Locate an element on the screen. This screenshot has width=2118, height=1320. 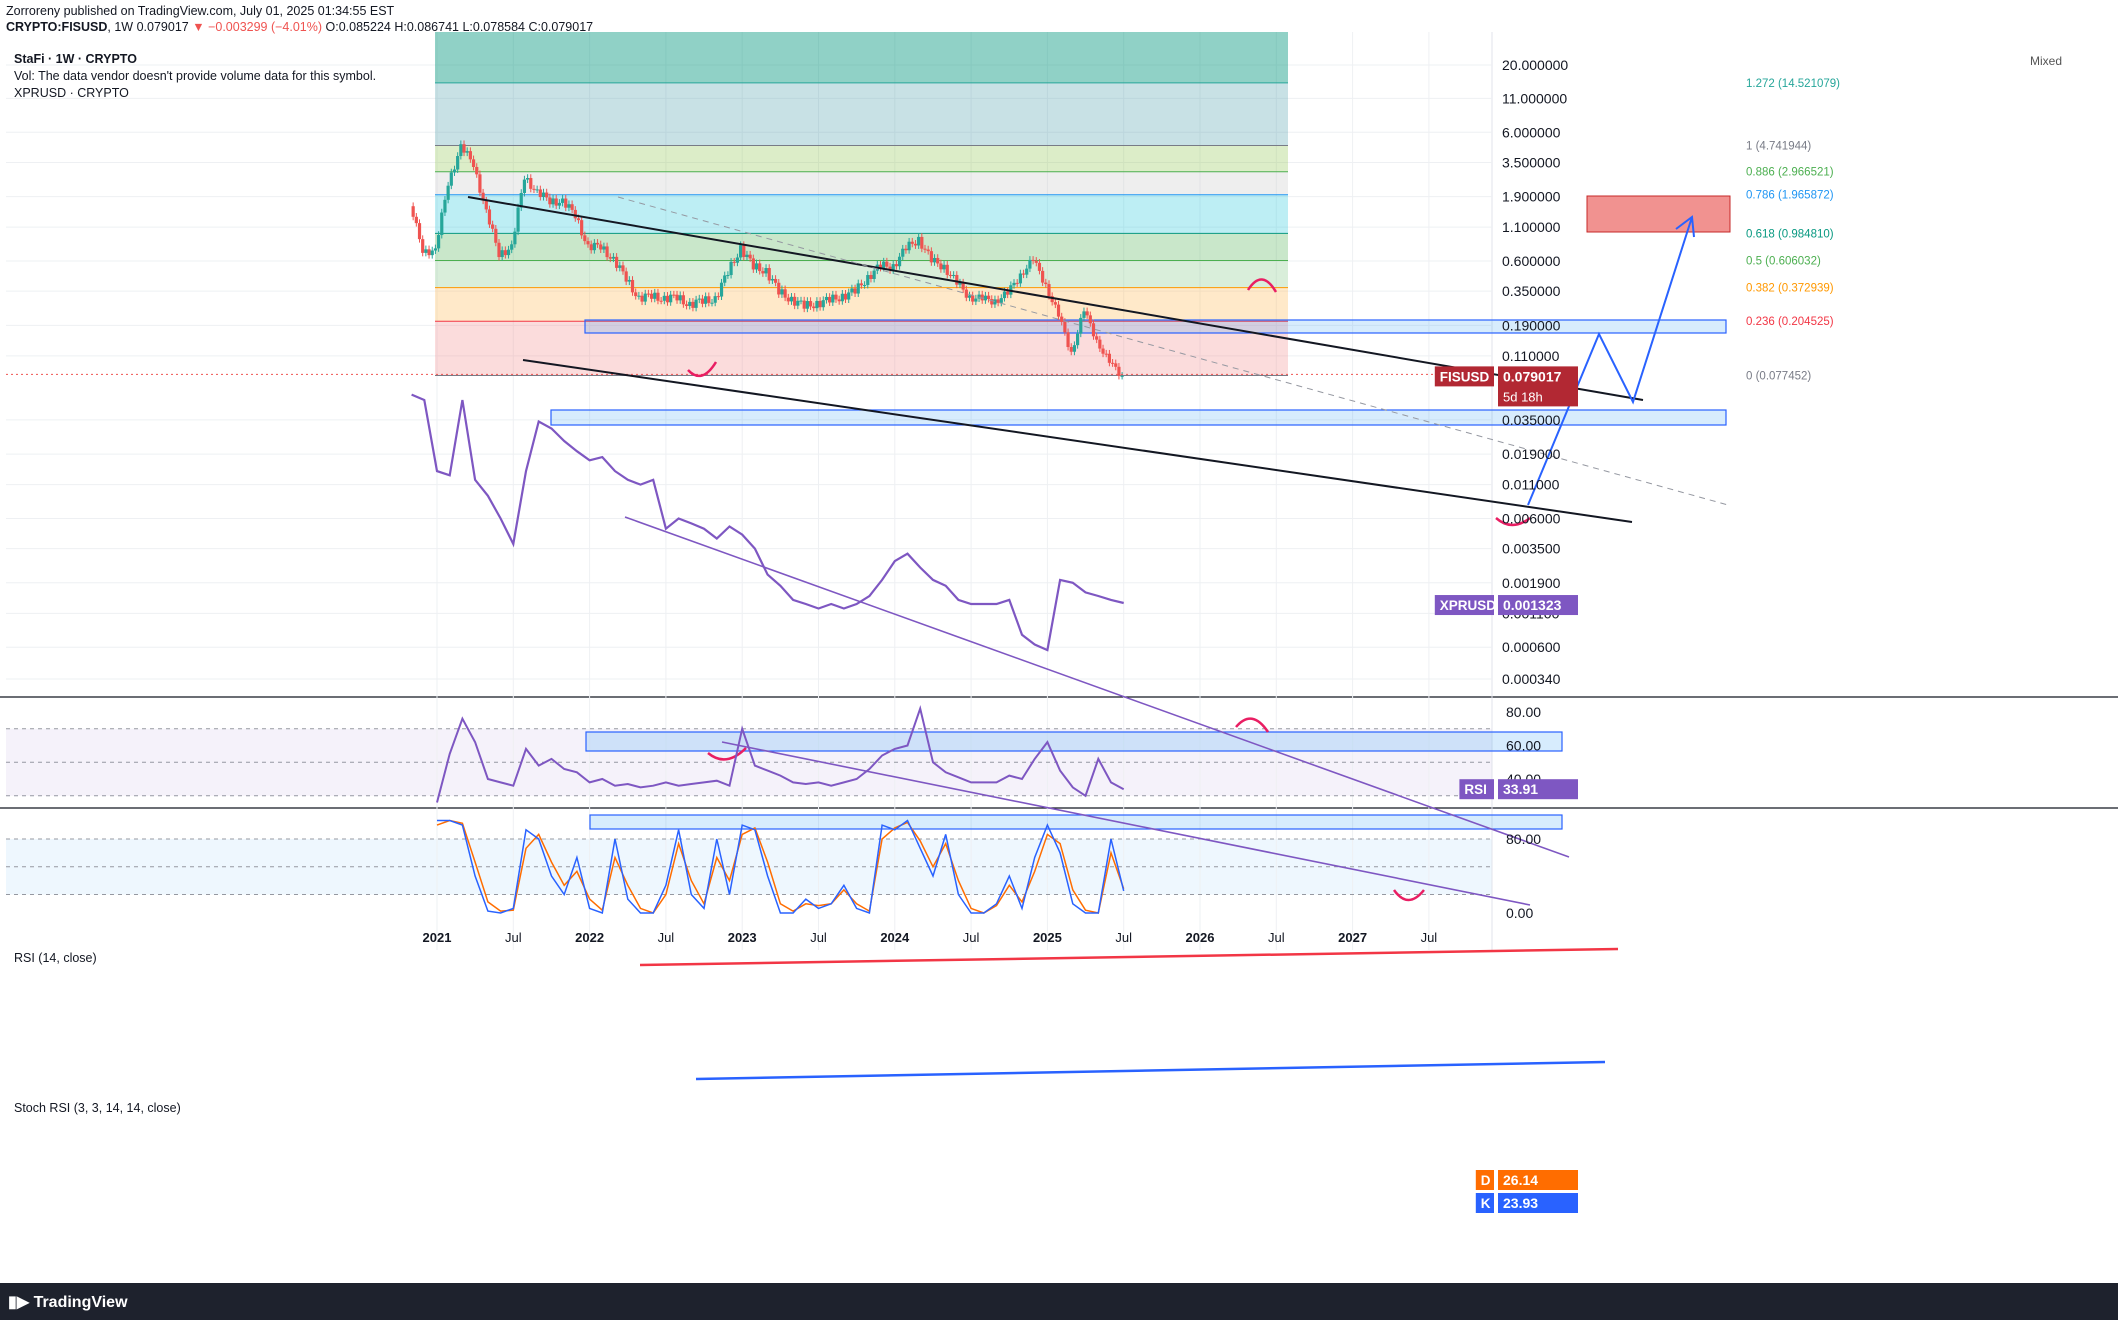
rsi-resistance-line is located at coordinates (1129, 957).